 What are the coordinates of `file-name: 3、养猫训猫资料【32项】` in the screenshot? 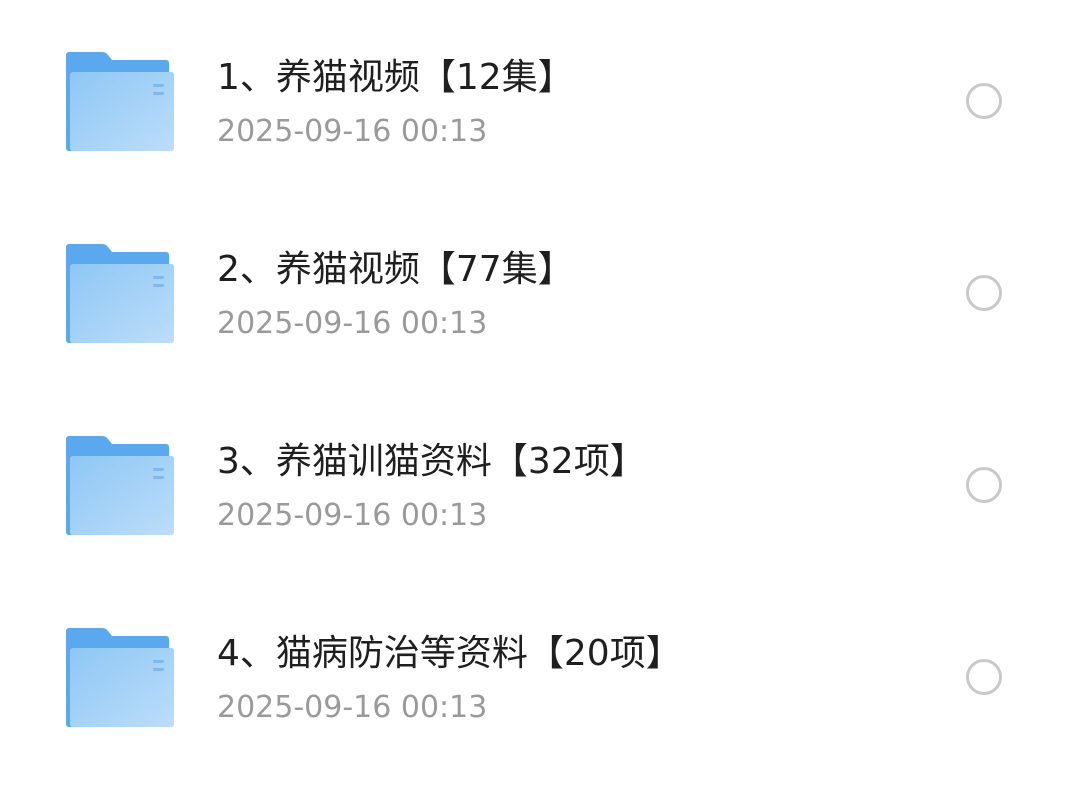 It's located at (431, 461).